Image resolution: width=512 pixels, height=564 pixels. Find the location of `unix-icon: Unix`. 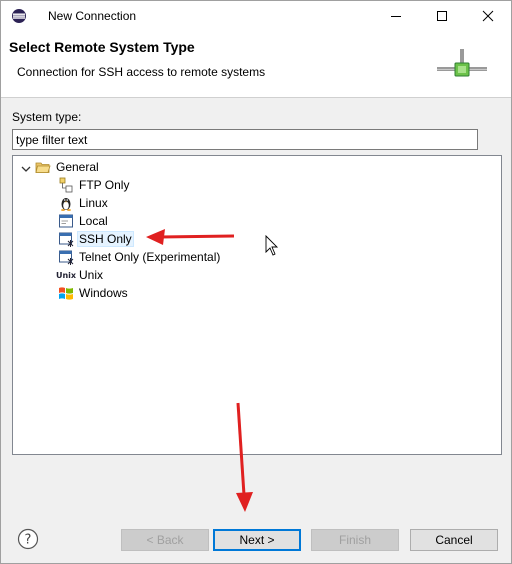

unix-icon: Unix is located at coordinates (66, 275).